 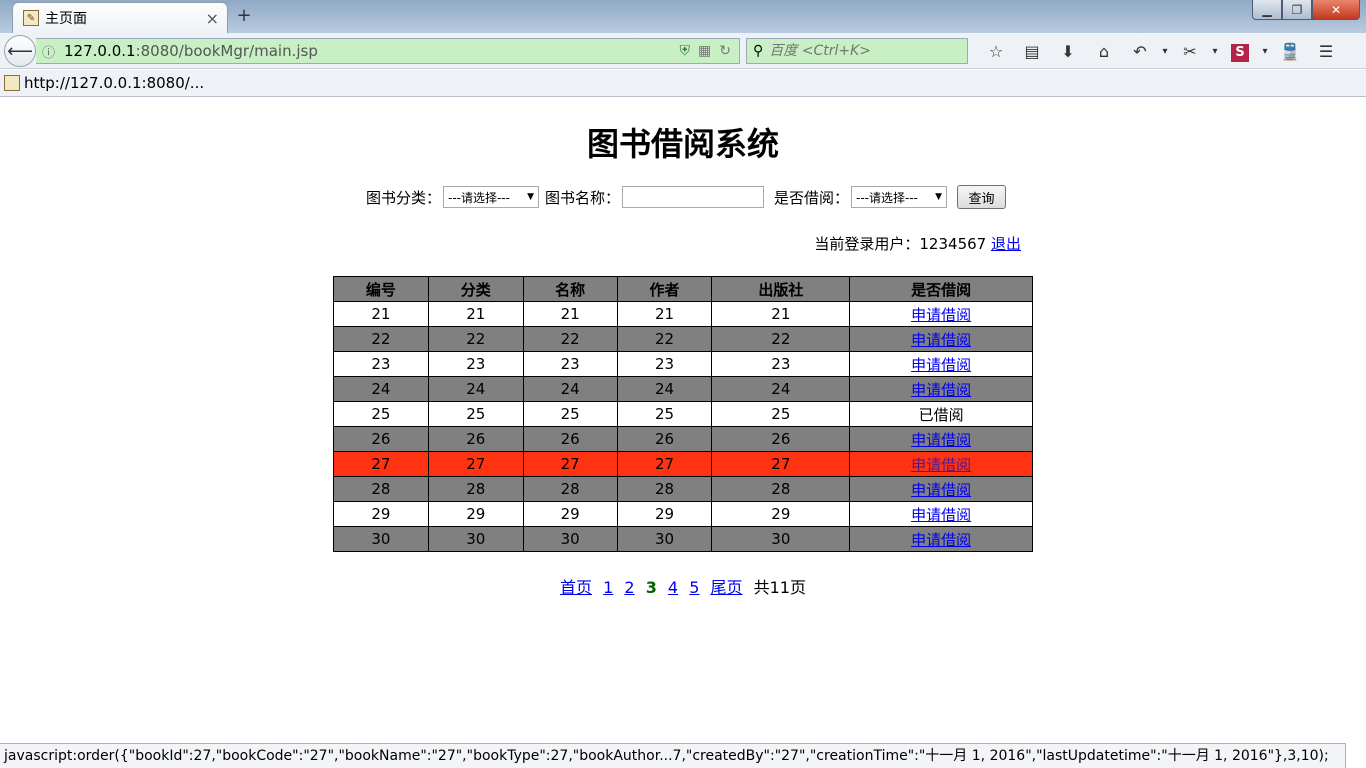 What do you see at coordinates (120, 17) in the screenshot?
I see `browser-tab: ✎ 主页面 ×` at bounding box center [120, 17].